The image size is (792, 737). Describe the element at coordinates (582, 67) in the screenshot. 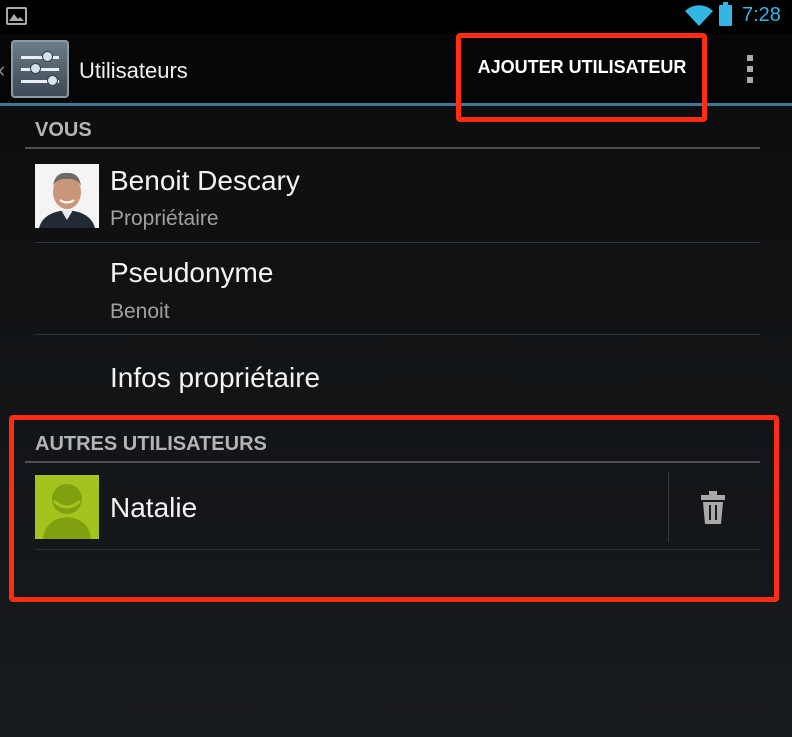

I see `add-user-button: AJOUTER UTILISATEUR` at that location.